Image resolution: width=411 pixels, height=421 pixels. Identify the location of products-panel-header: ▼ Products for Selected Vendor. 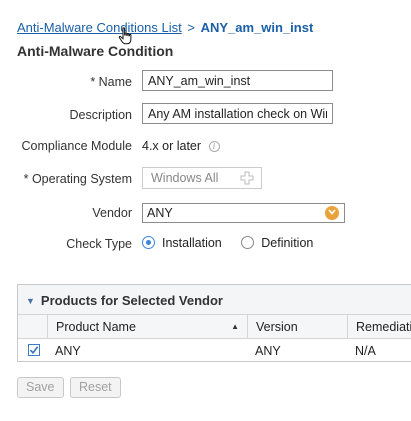
(214, 300).